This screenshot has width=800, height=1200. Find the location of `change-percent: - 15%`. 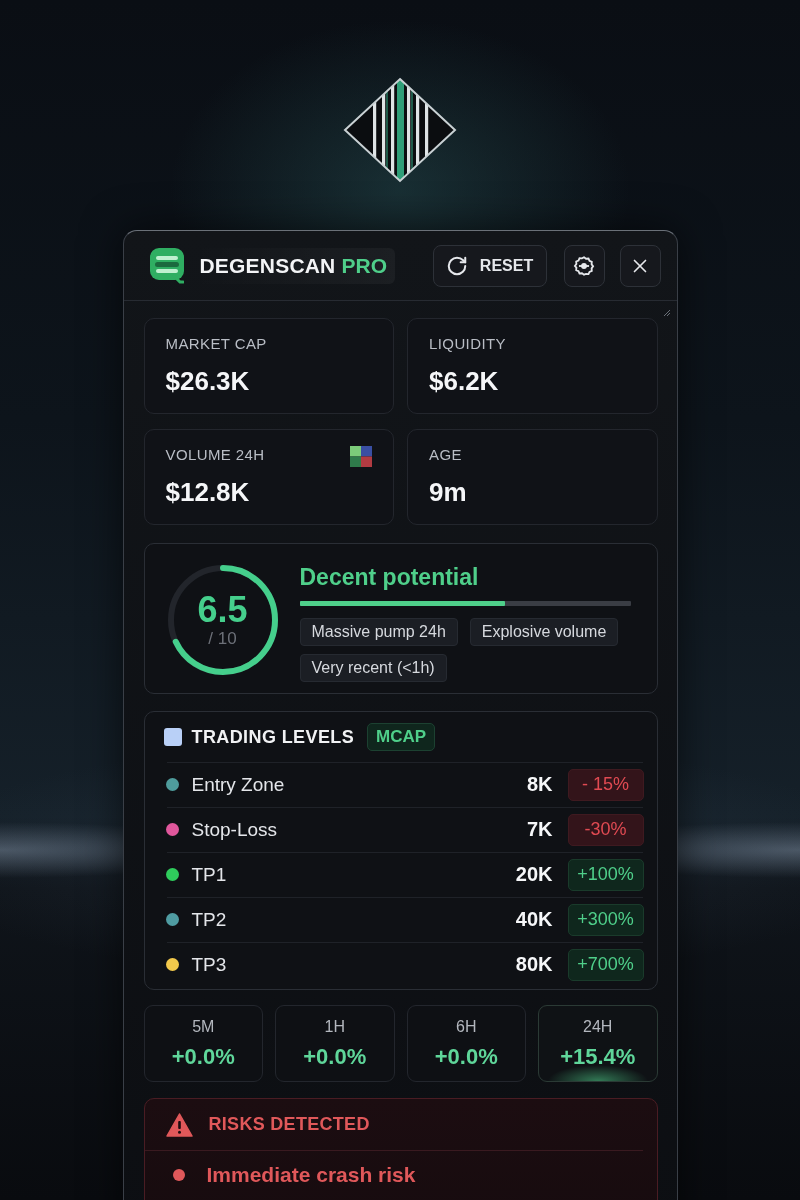

change-percent: - 15% is located at coordinates (605, 784).